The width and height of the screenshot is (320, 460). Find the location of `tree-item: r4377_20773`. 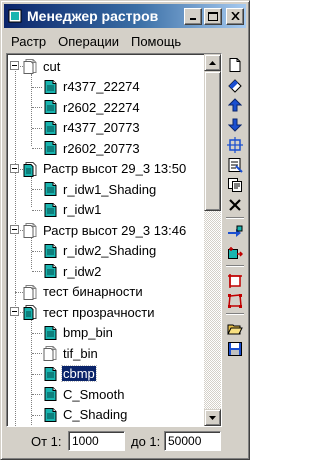

tree-item: r4377_20773 is located at coordinates (92, 128).